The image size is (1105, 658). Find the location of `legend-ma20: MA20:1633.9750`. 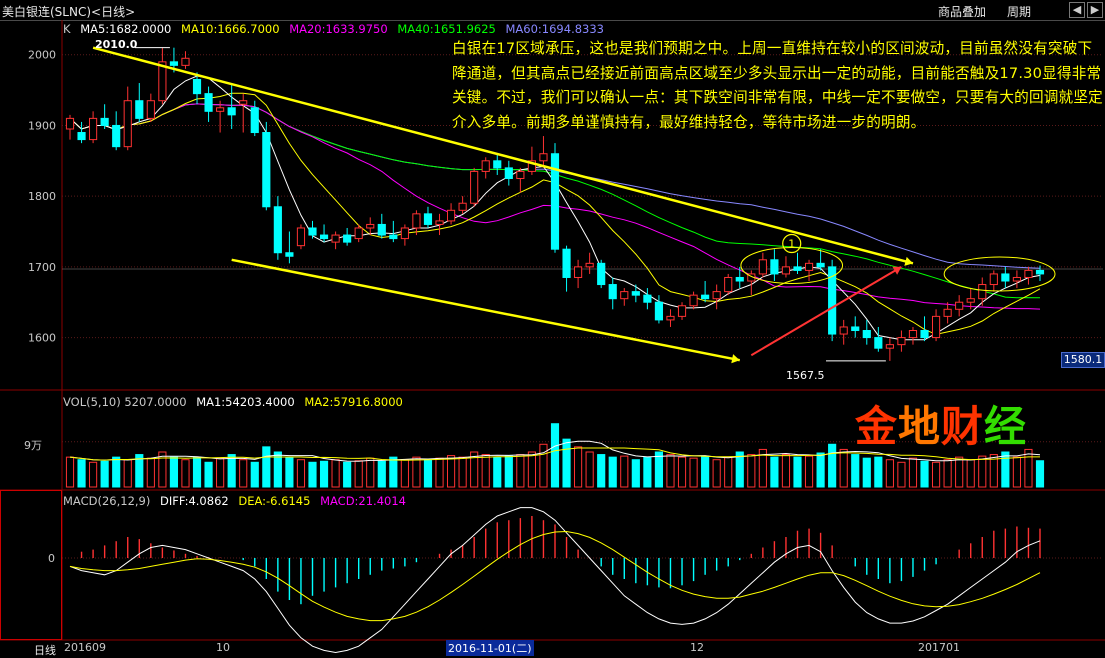

legend-ma20: MA20:1633.9750 is located at coordinates (338, 29).